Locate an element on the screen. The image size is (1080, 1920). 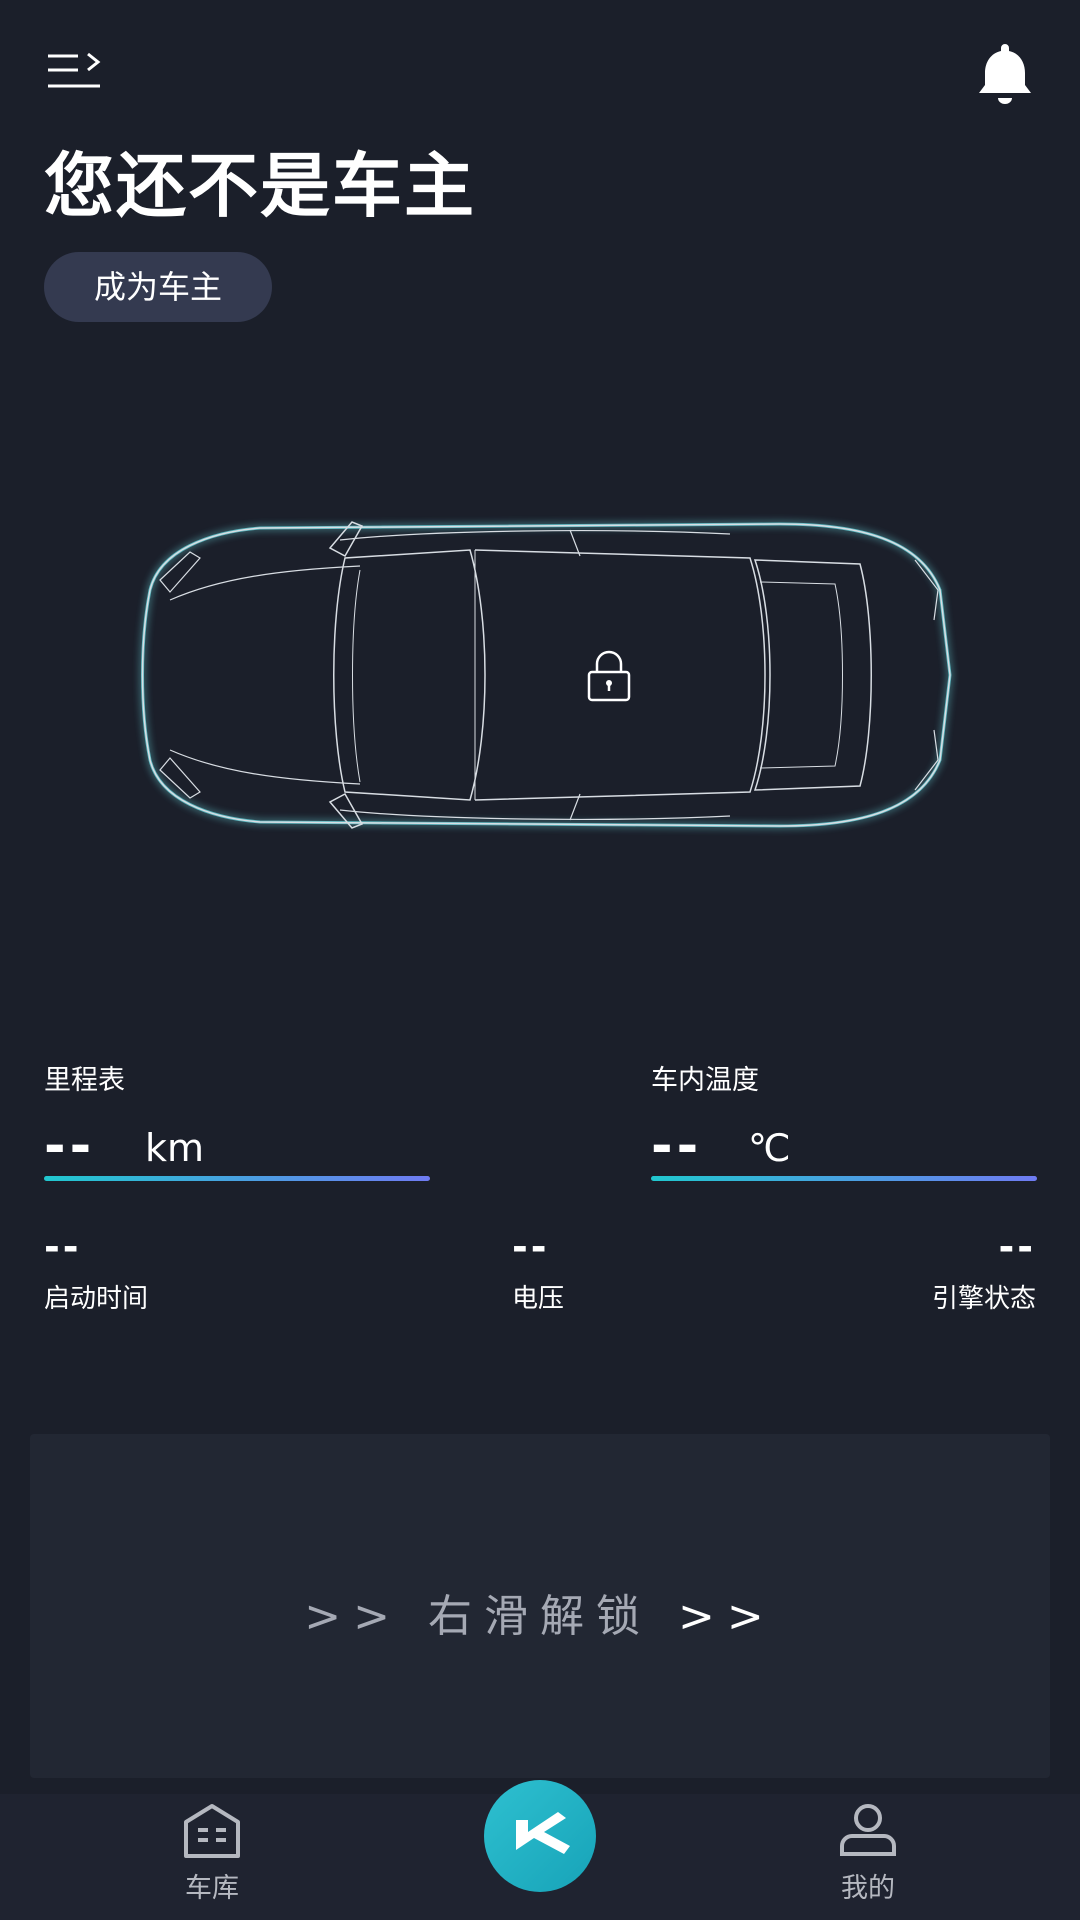
voltage-label: 电压 is located at coordinates (538, 1299).